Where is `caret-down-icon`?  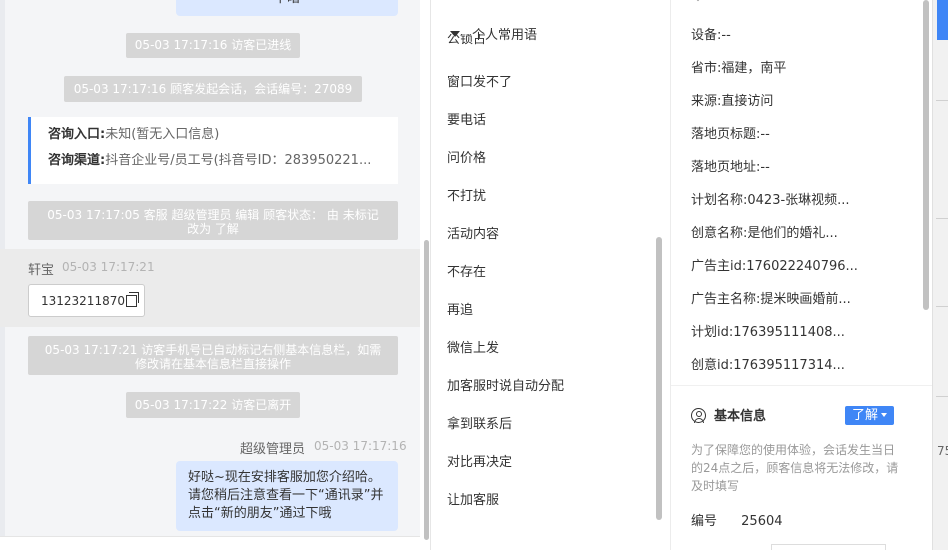
caret-down-icon is located at coordinates (884, 415).